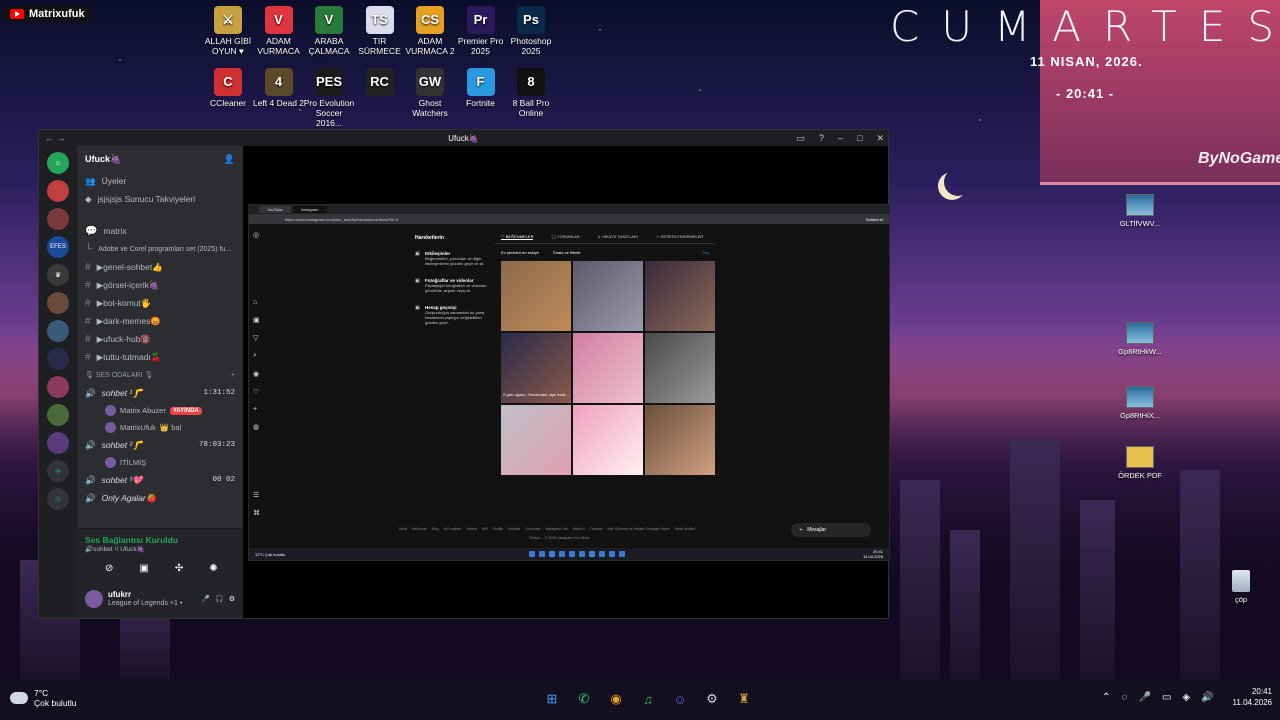 This screenshot has height=720, width=1280. I want to click on tab-instagram: Instagram, so click(309, 209).